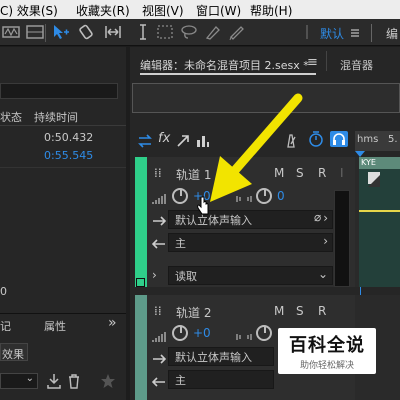 This screenshot has height=400, width=400. Describe the element at coordinates (87, 32) in the screenshot. I see `razor-tool-icon` at that location.